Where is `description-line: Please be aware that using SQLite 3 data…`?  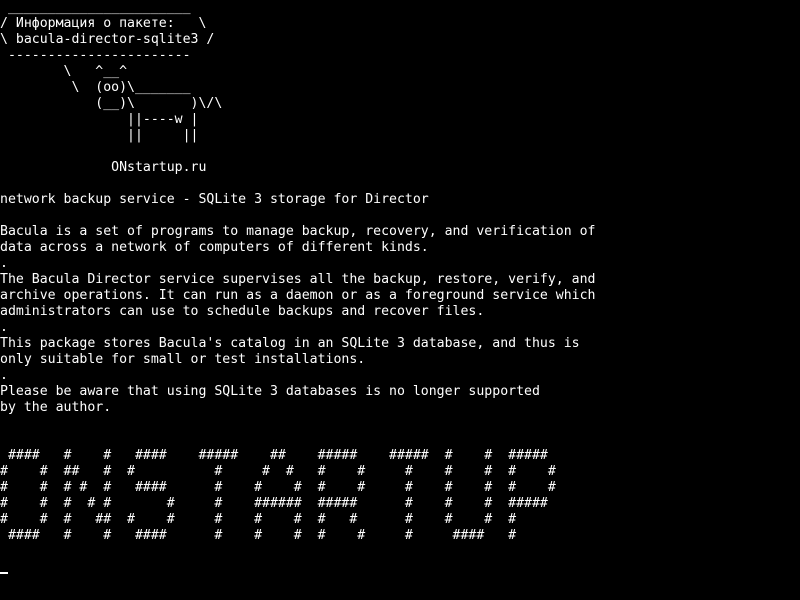
description-line: Please be aware that using SQLite 3 data… is located at coordinates (270, 391).